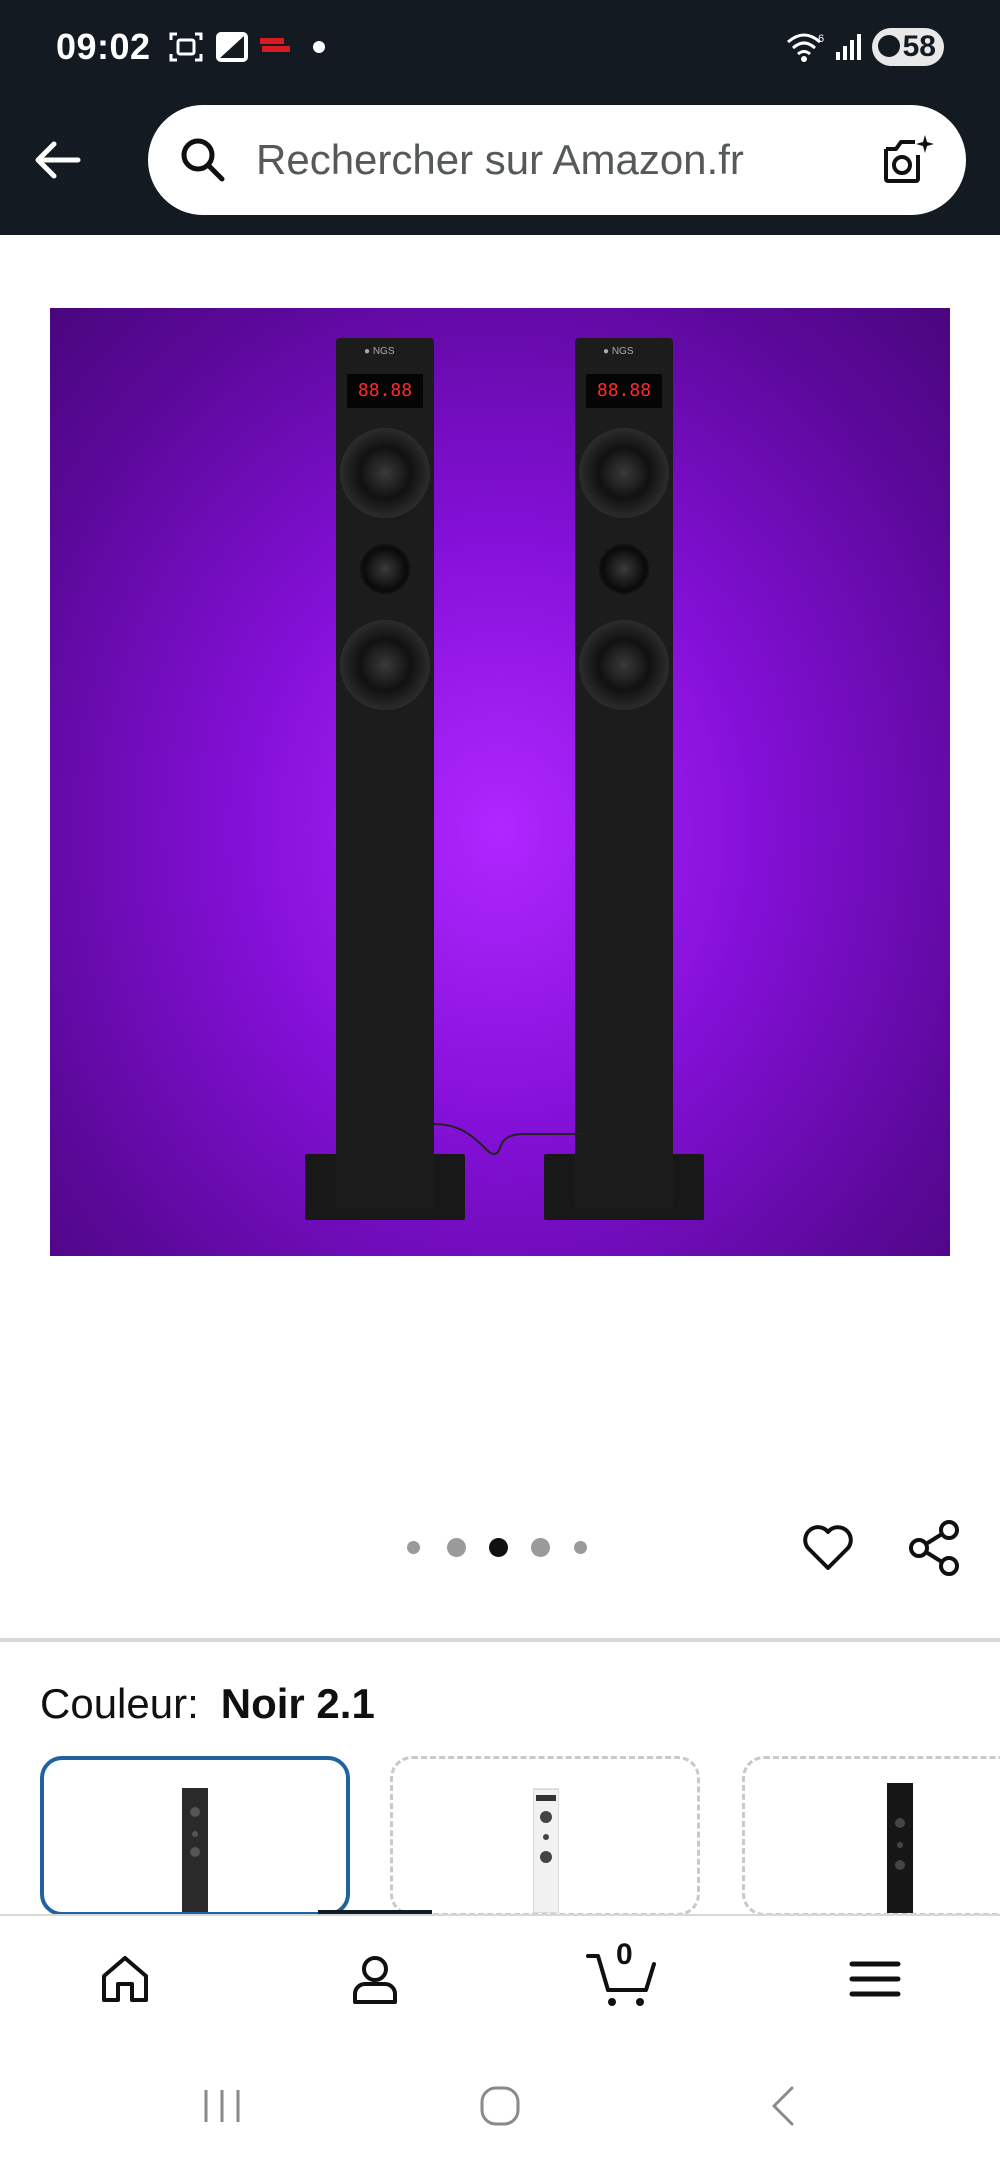 The image size is (1000, 2165). I want to click on status-time: 09:02, so click(103, 46).